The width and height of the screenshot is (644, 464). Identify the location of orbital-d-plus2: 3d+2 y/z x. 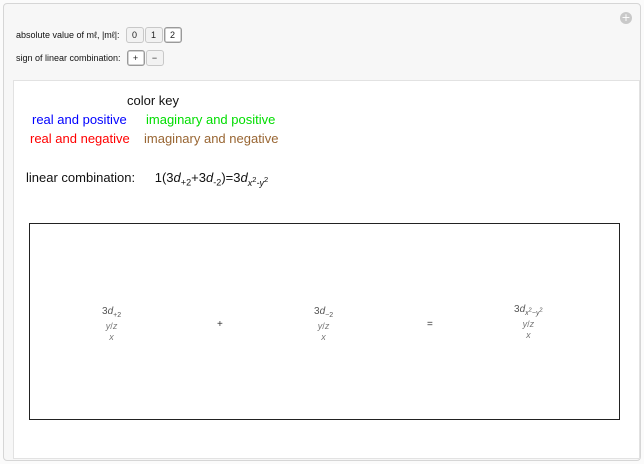
(112, 324).